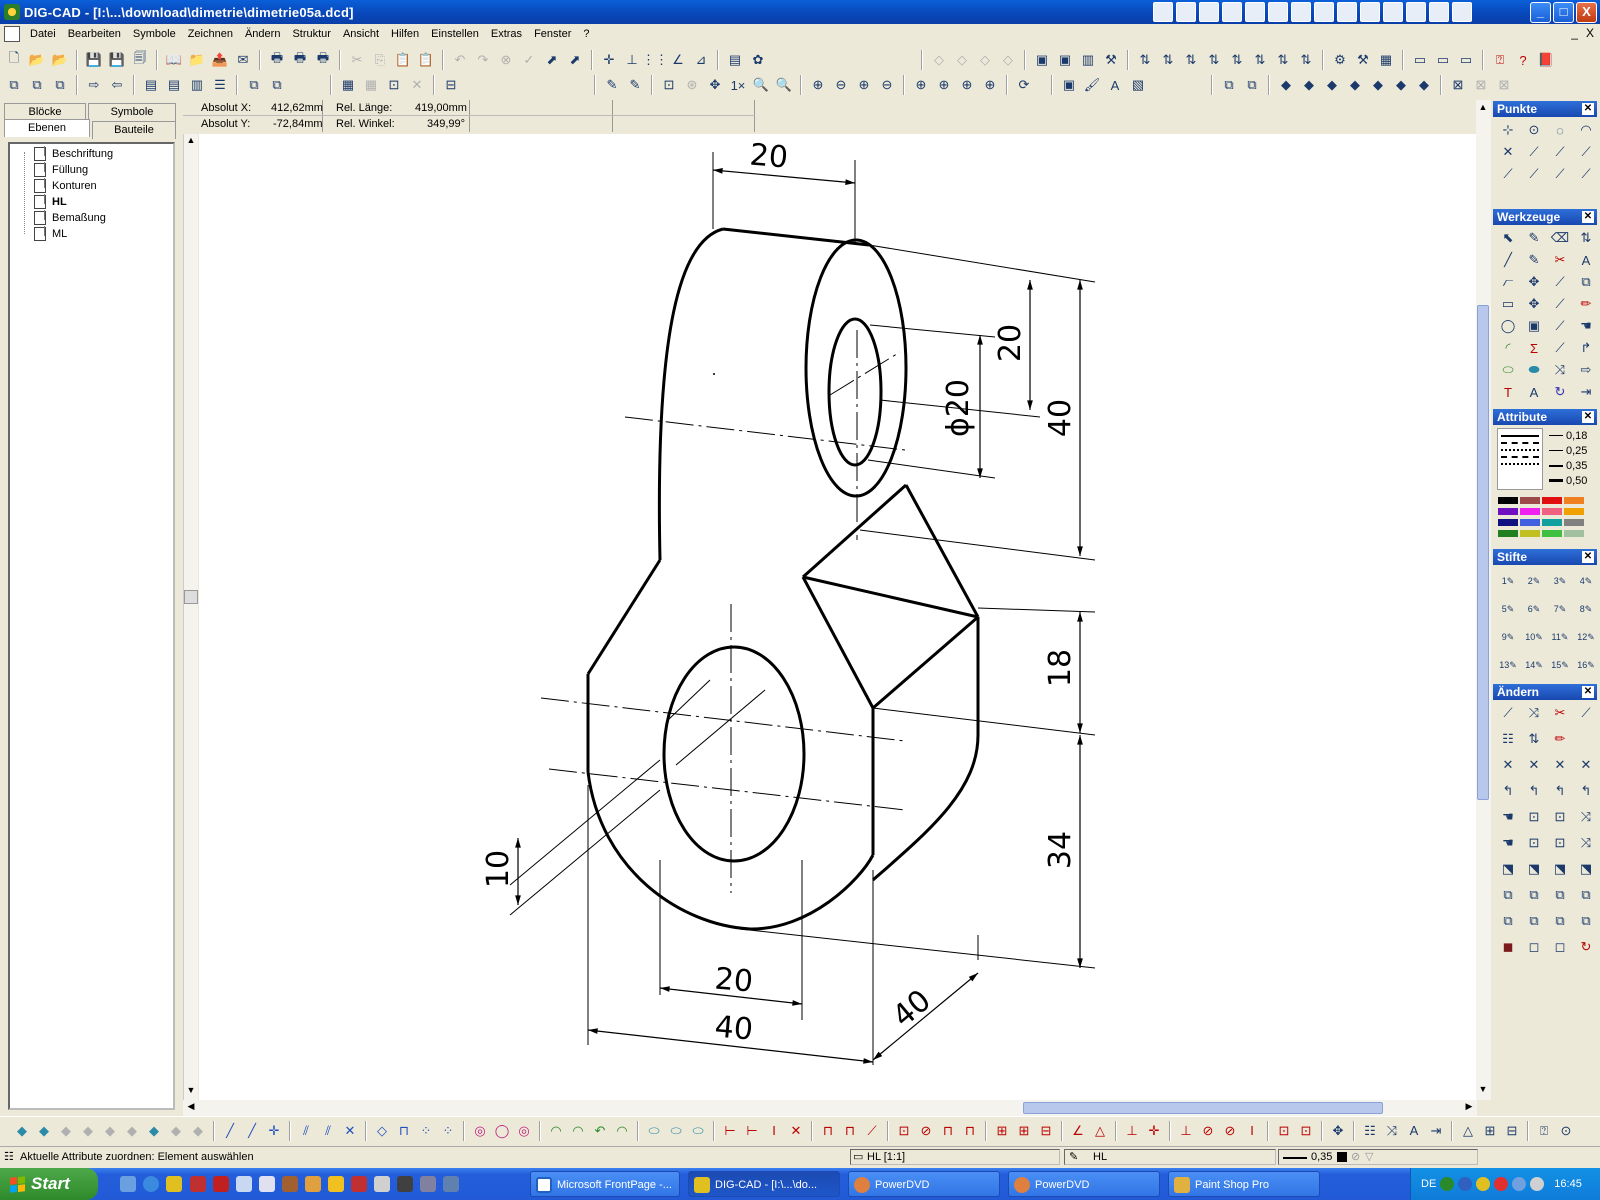  Describe the element at coordinates (1260, 60) in the screenshot. I see `transform-6-icon: ⇅` at that location.